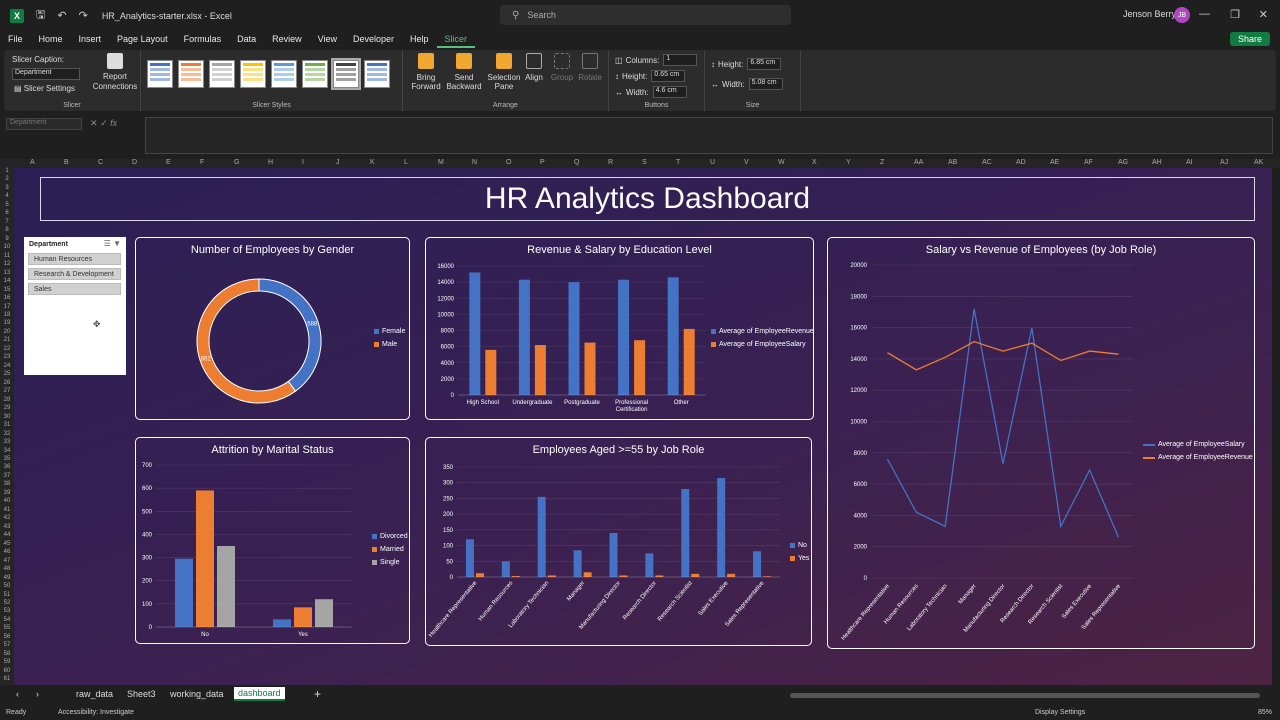  What do you see at coordinates (100, 162) in the screenshot?
I see `column-header: C` at bounding box center [100, 162].